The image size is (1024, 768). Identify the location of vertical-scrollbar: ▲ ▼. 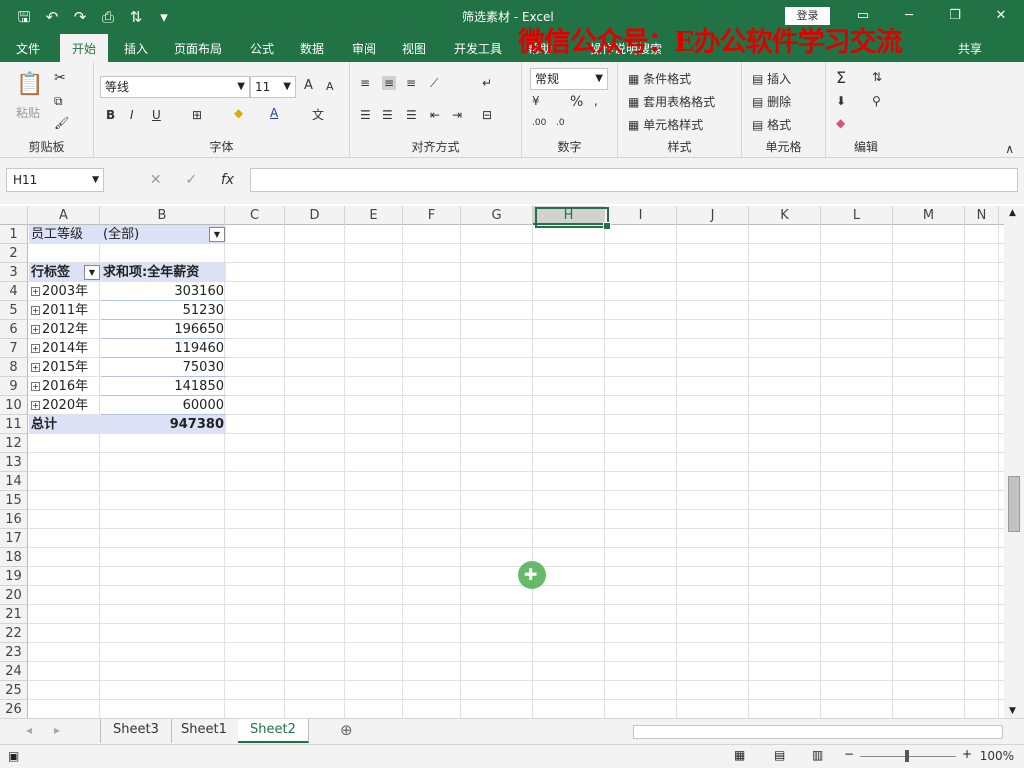
(1014, 462).